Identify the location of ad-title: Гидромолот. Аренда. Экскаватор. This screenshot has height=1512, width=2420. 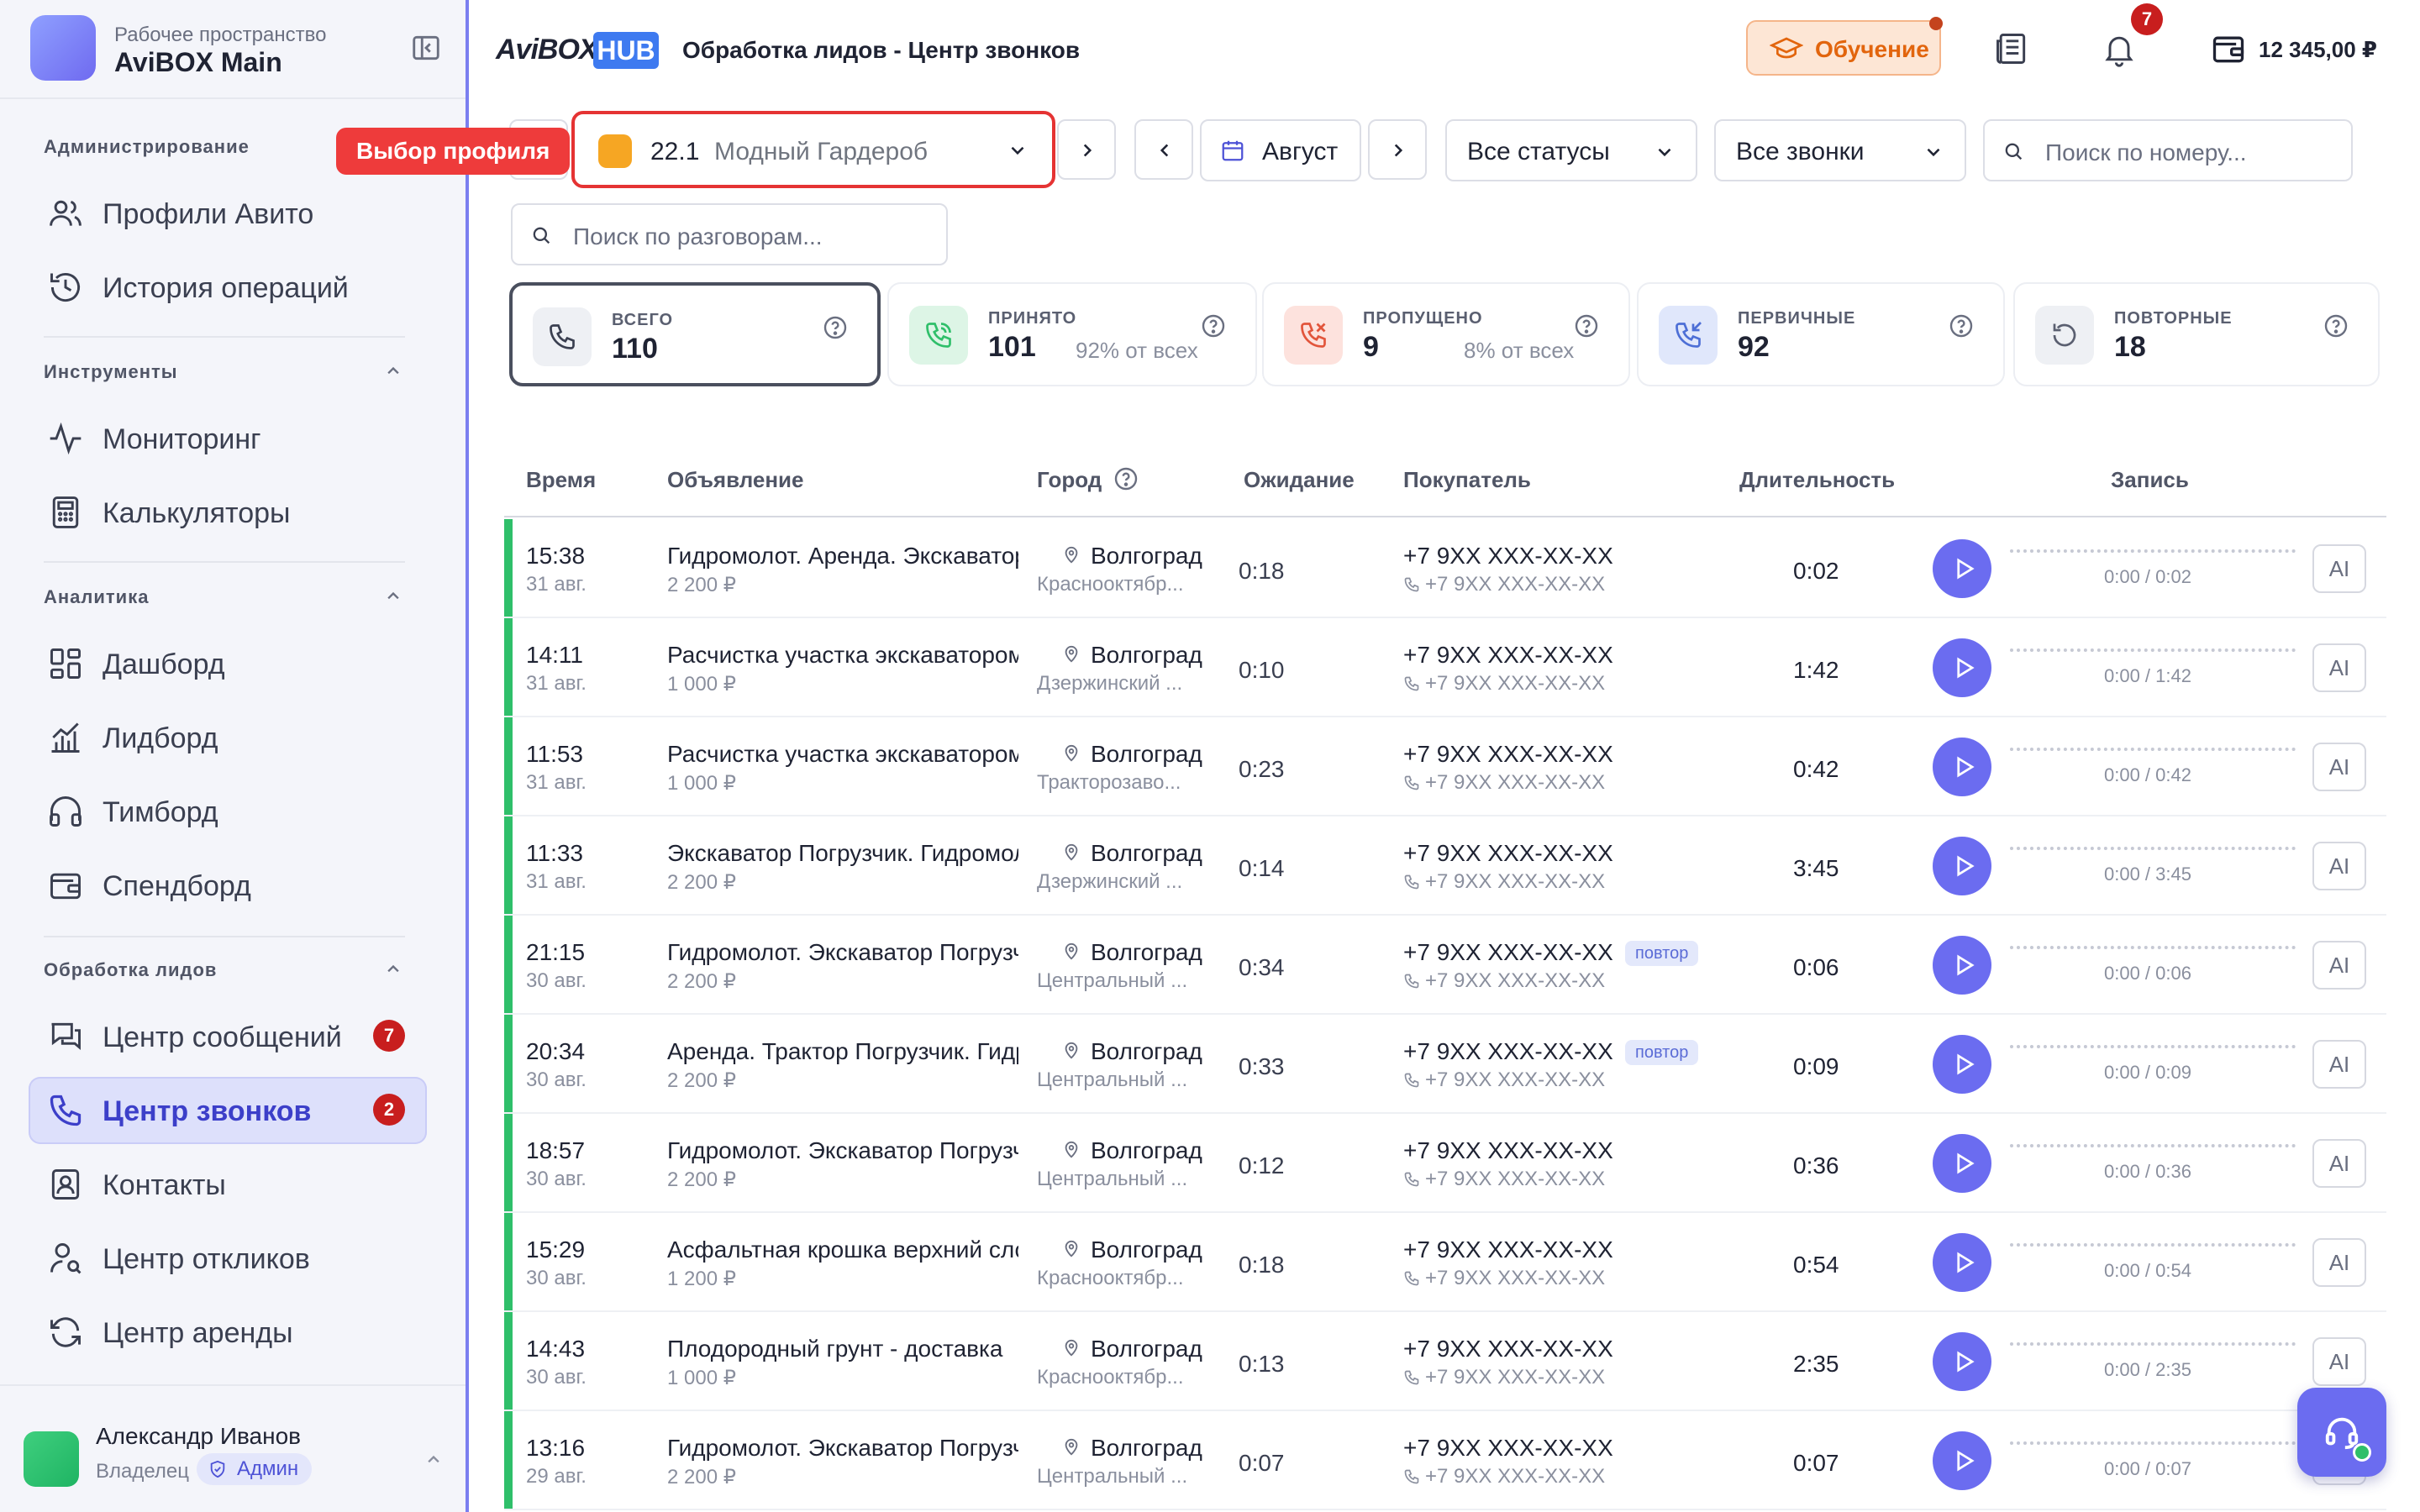
(842, 556).